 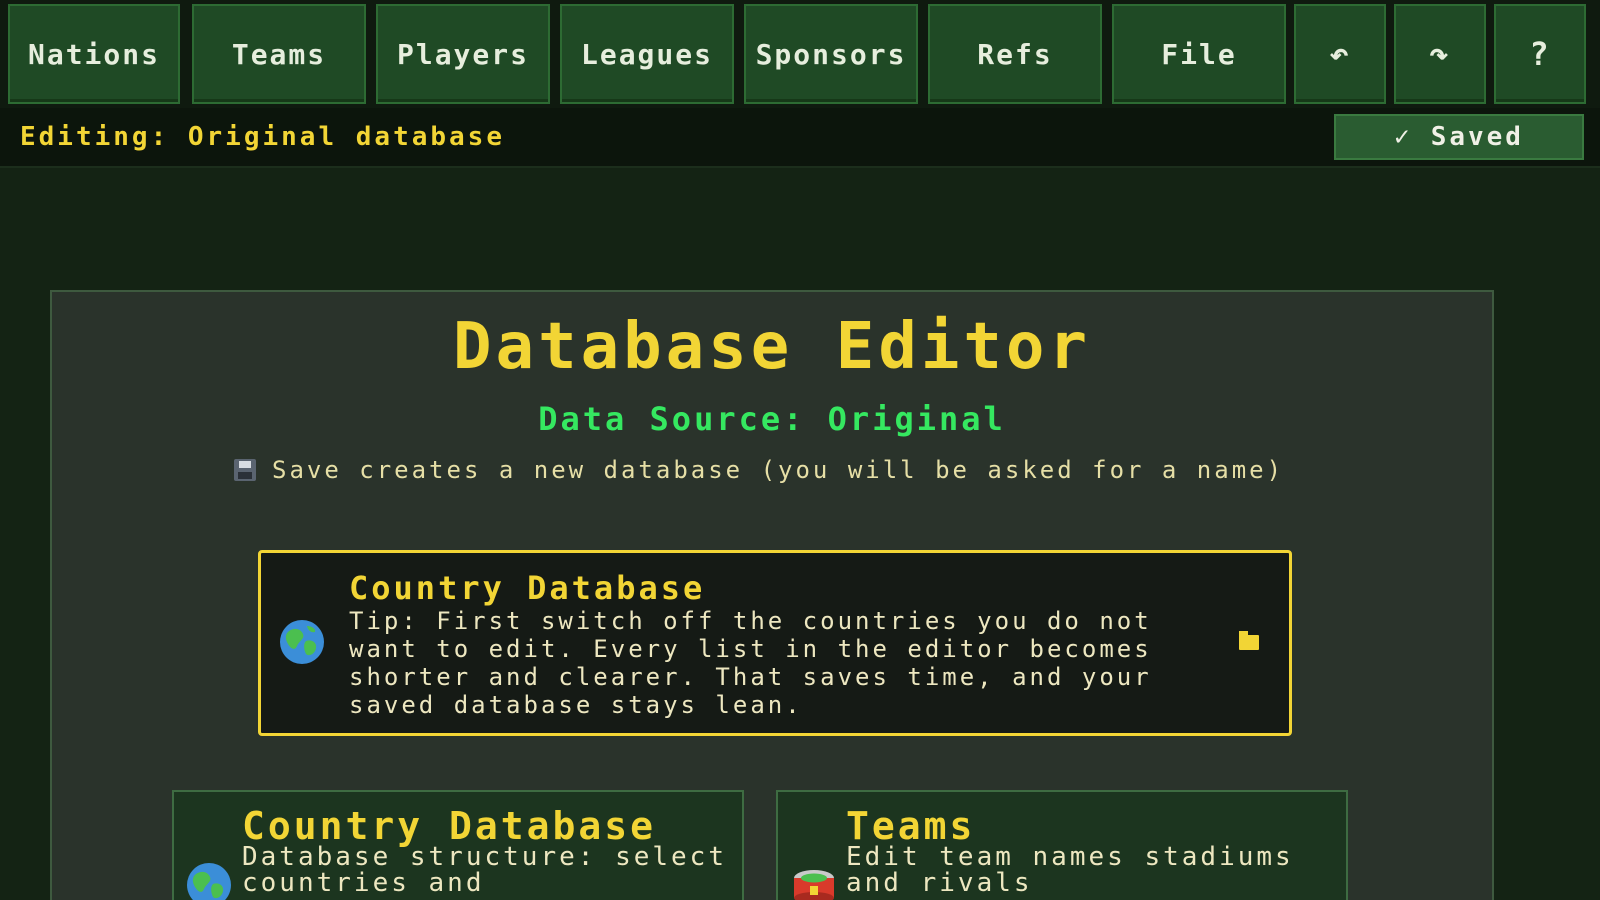 What do you see at coordinates (463, 54) in the screenshot?
I see `nav-players-button: Players` at bounding box center [463, 54].